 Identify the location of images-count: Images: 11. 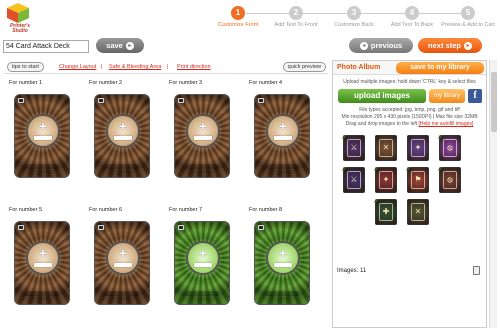
(352, 271).